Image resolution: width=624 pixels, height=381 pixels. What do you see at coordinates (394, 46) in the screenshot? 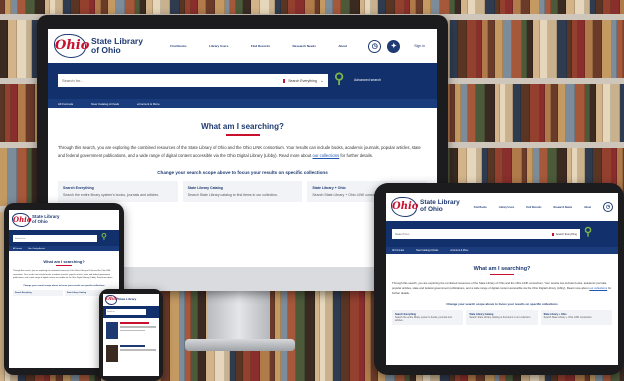
I see `pin-icon: ✦` at bounding box center [394, 46].